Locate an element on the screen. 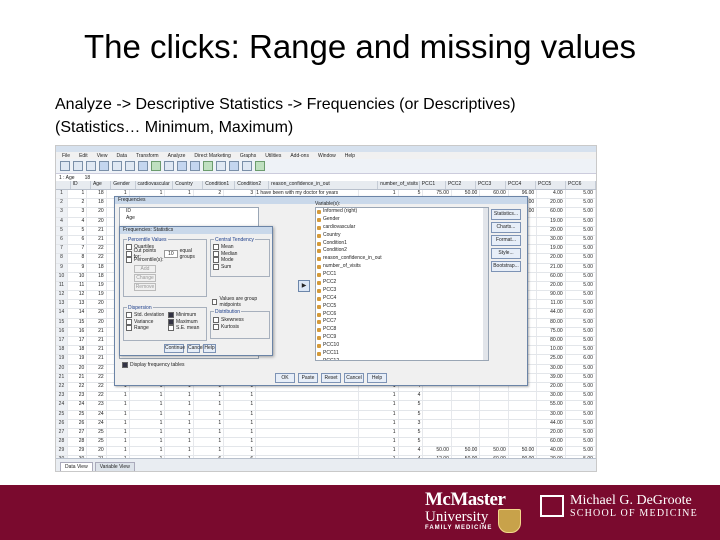 The image size is (720, 540). column-header: Condition2 is located at coordinates (252, 185).